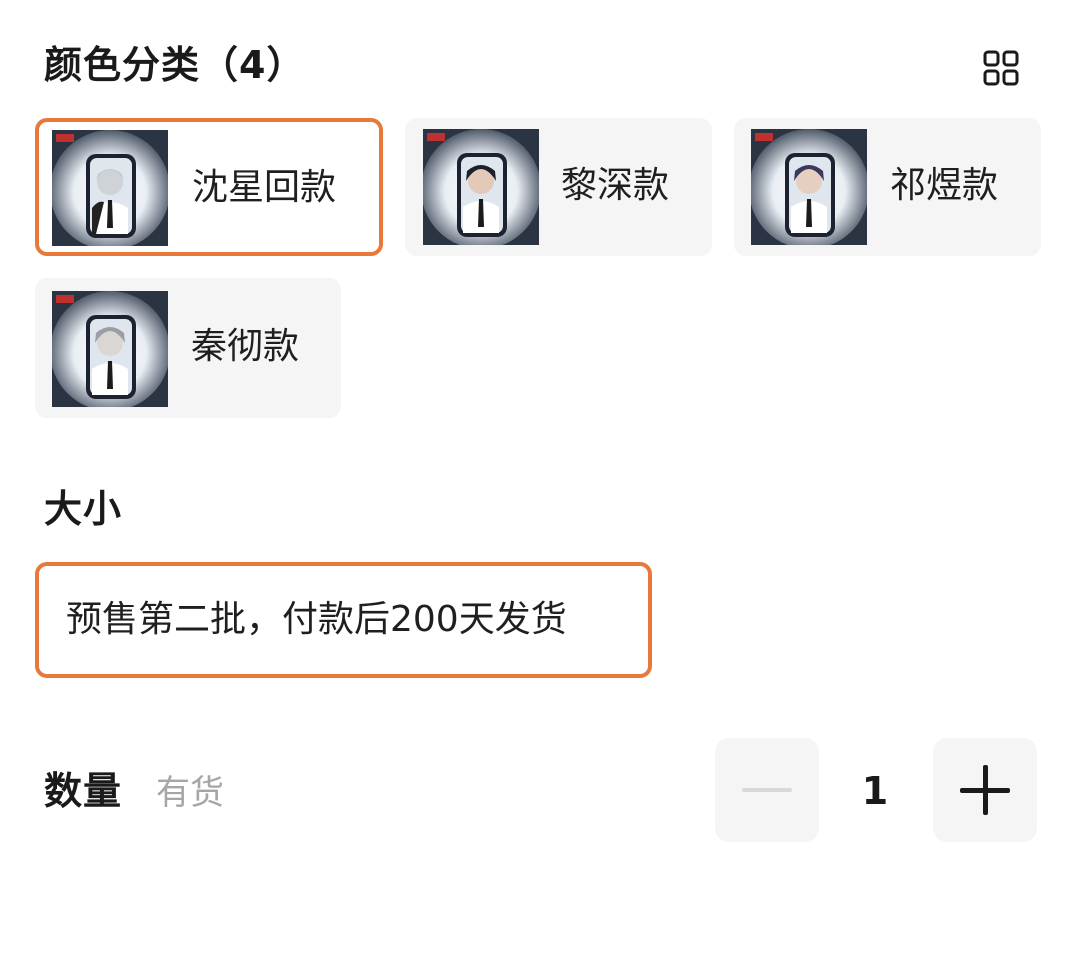  What do you see at coordinates (83, 791) in the screenshot?
I see `quantity-section-title: 数量` at bounding box center [83, 791].